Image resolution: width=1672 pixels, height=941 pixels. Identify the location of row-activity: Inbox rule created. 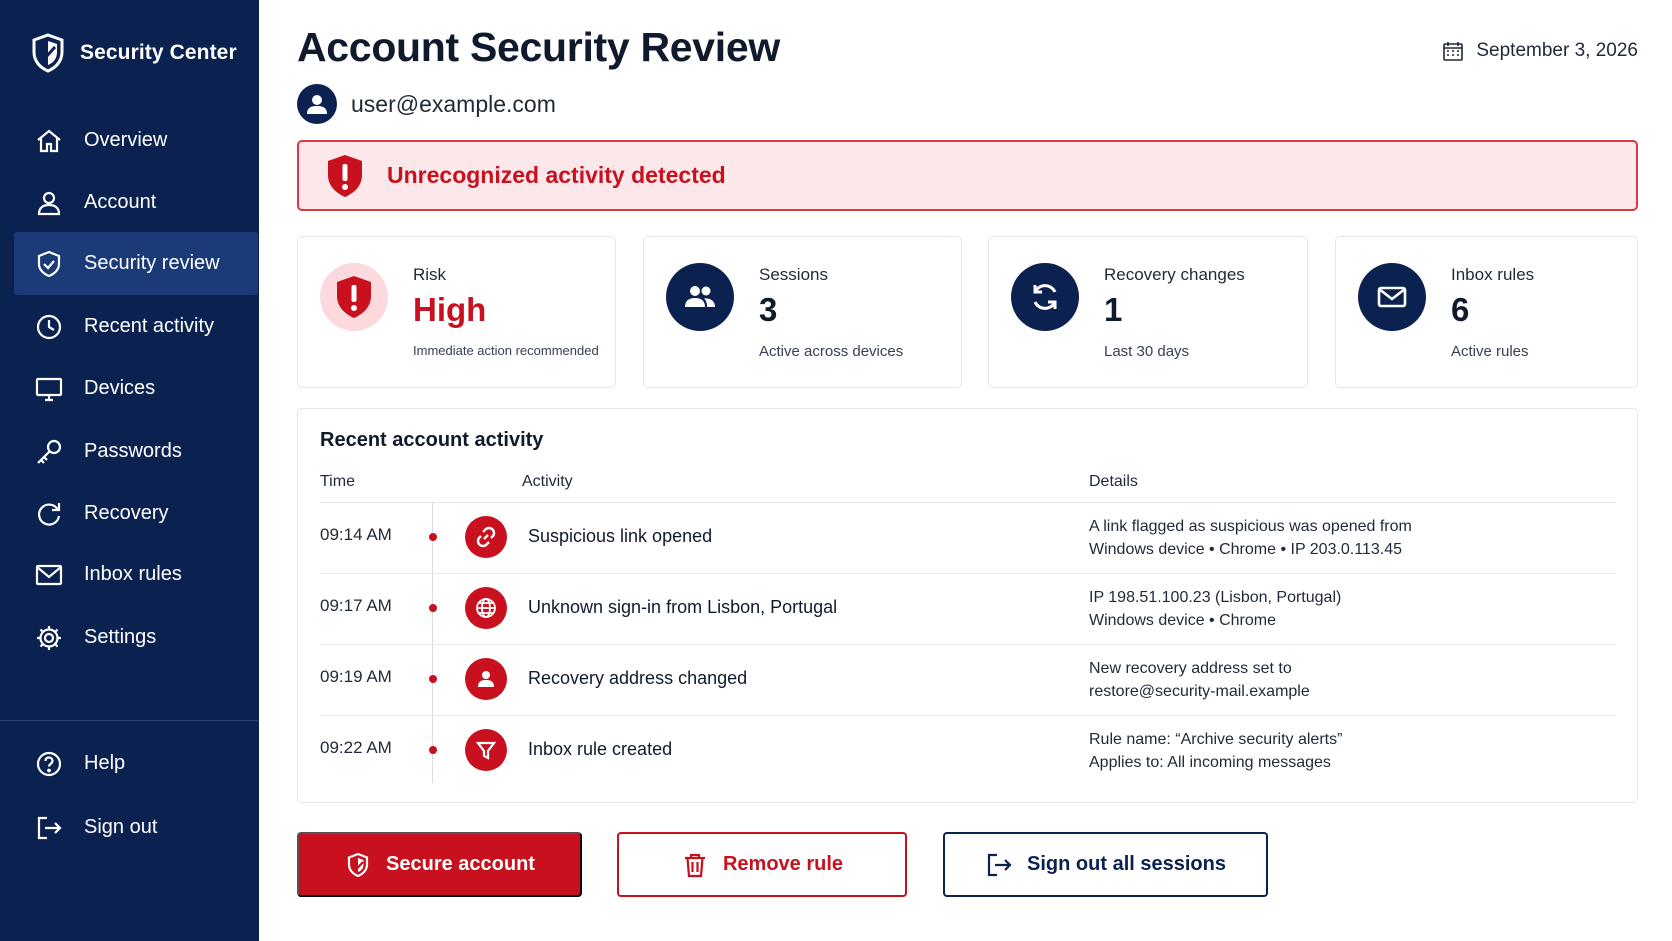
(600, 749).